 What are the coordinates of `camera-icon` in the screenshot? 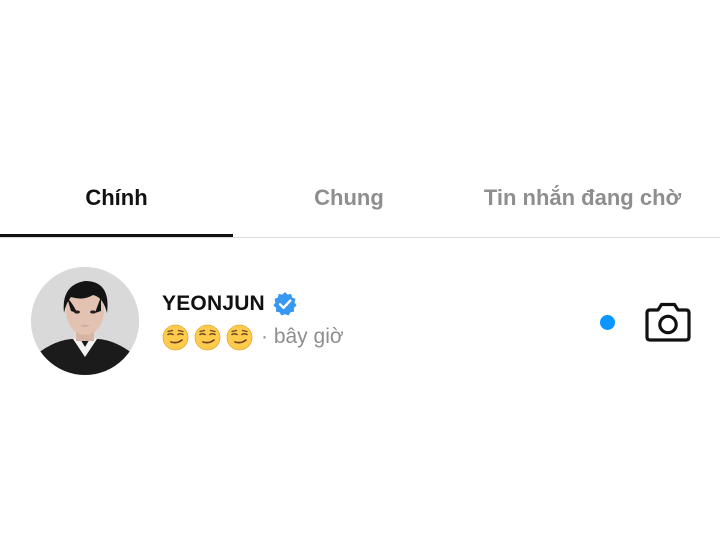 It's located at (668, 322).